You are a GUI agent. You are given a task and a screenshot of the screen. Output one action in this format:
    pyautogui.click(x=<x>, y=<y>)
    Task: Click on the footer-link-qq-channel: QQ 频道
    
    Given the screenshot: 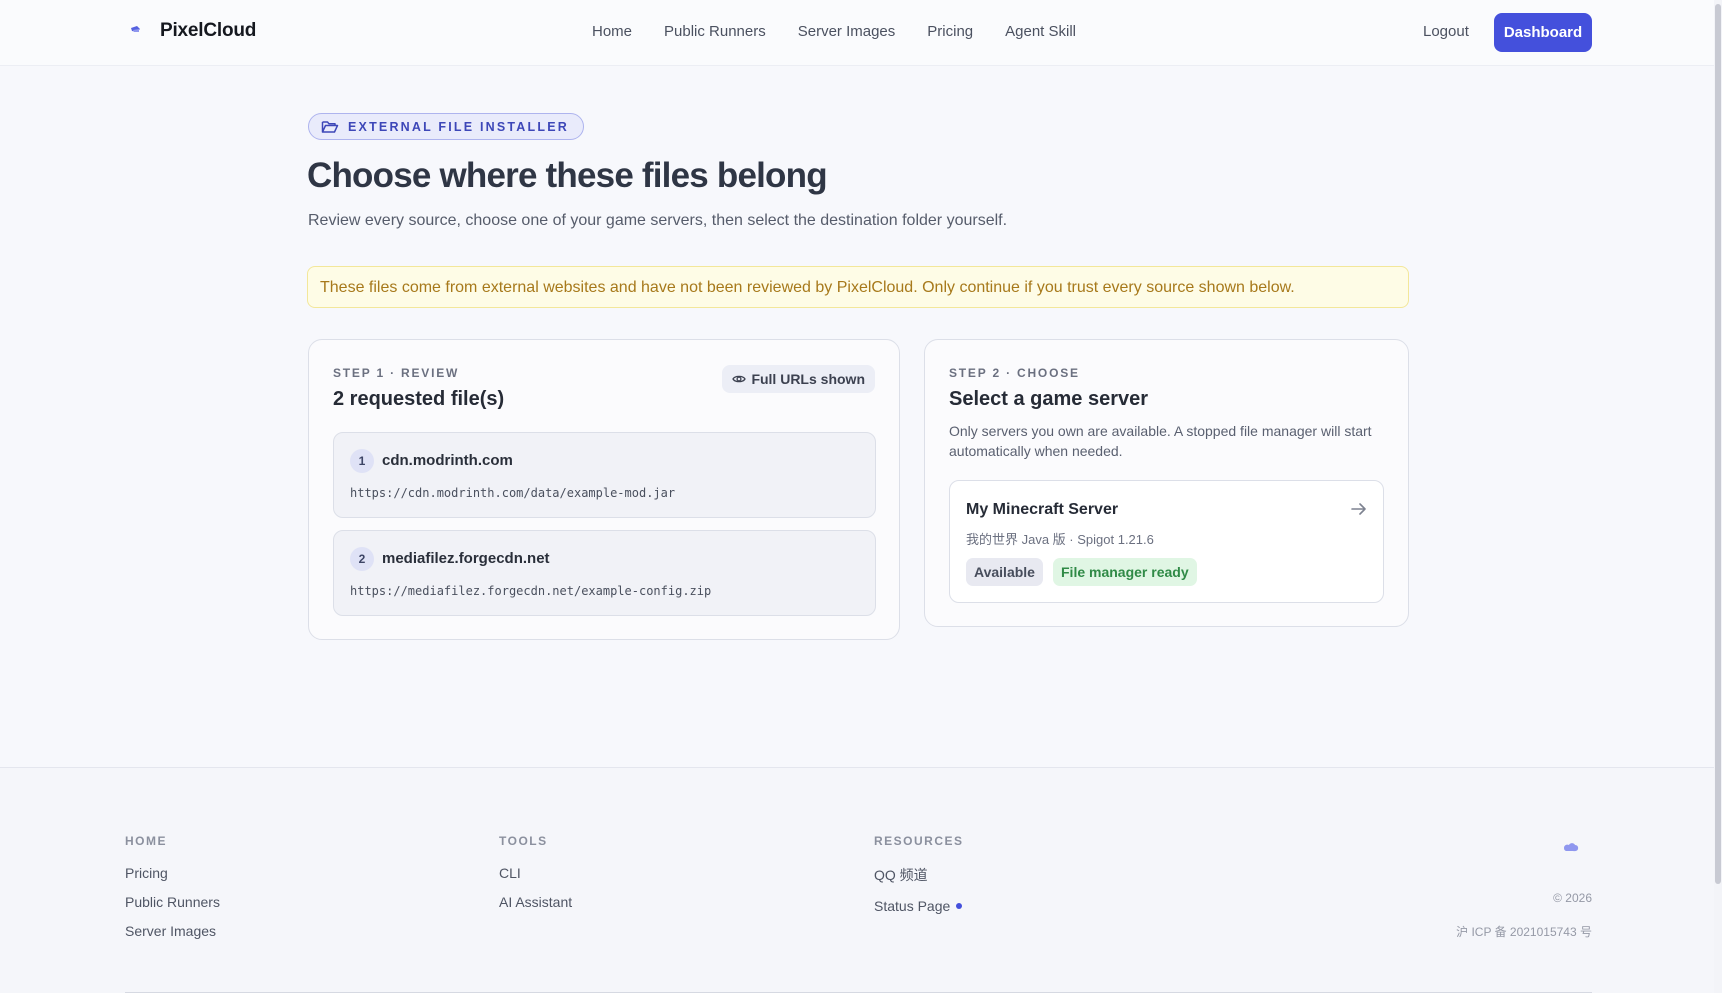 What is the action you would take?
    pyautogui.click(x=919, y=875)
    